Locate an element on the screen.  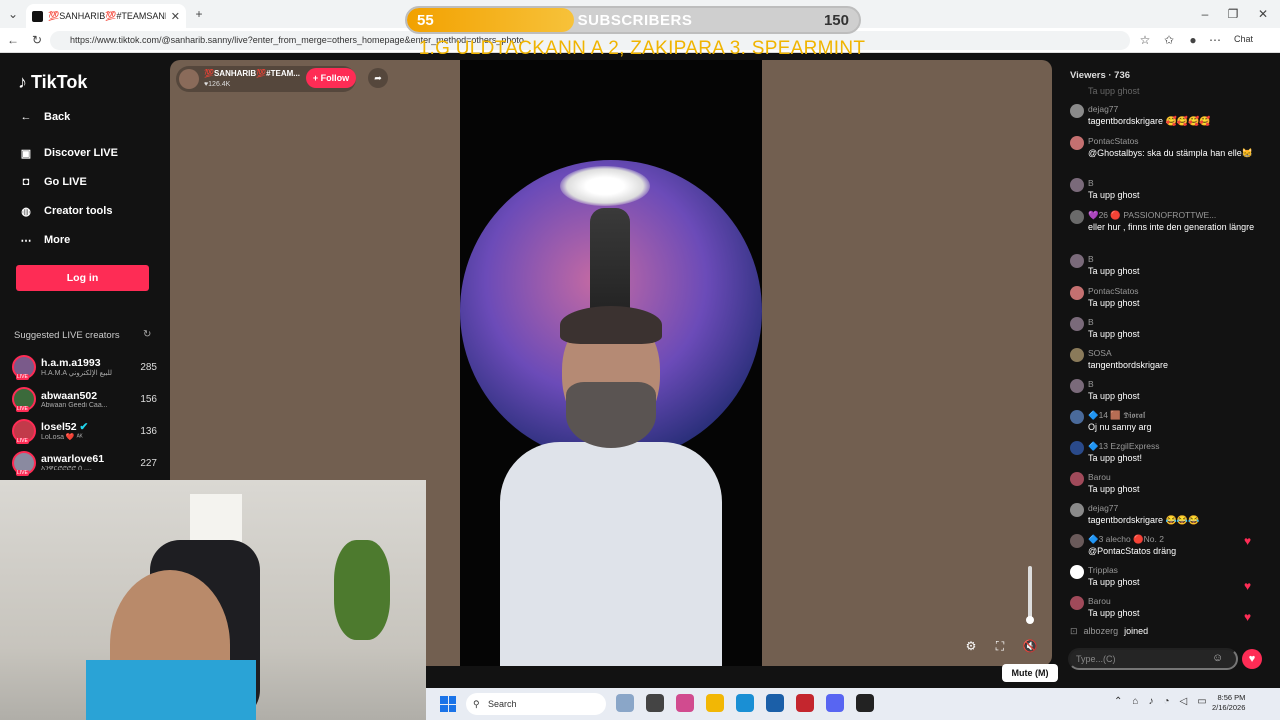
back-arrow-icon: ← is located at coordinates (13, 40).